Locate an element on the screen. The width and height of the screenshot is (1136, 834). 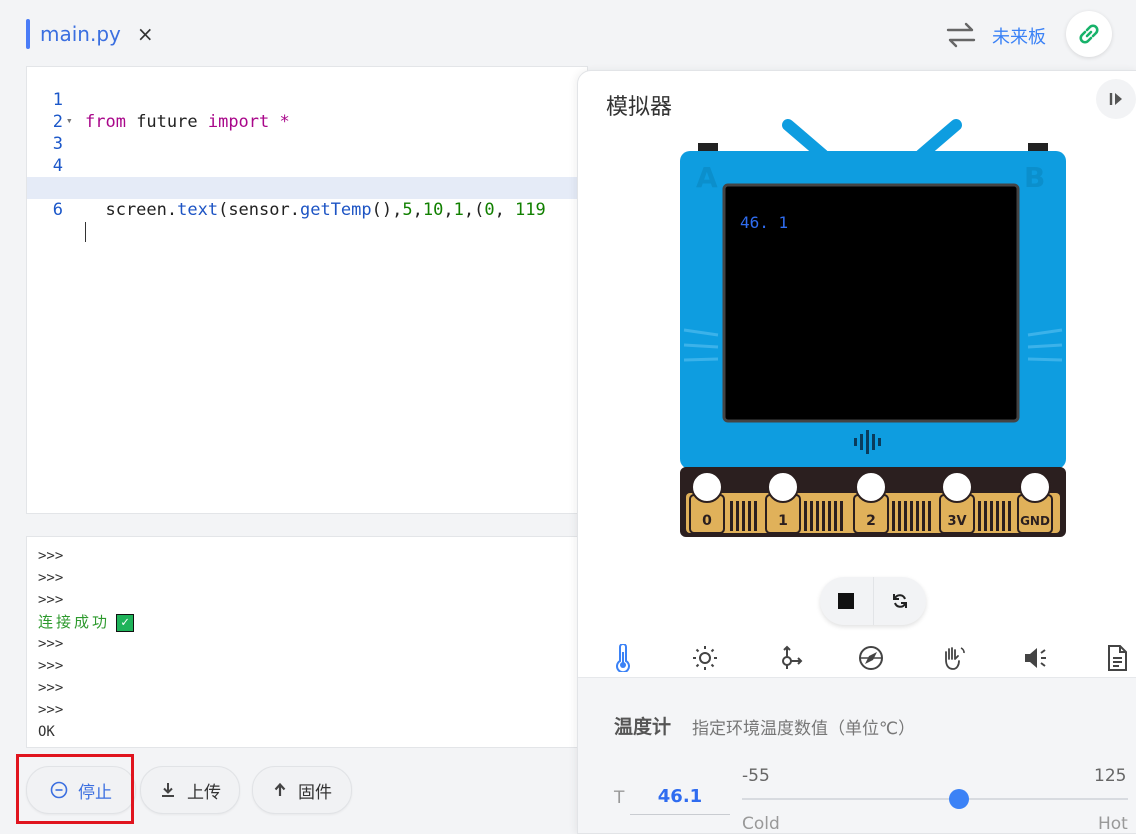
sensor-tabs is located at coordinates (857, 659).